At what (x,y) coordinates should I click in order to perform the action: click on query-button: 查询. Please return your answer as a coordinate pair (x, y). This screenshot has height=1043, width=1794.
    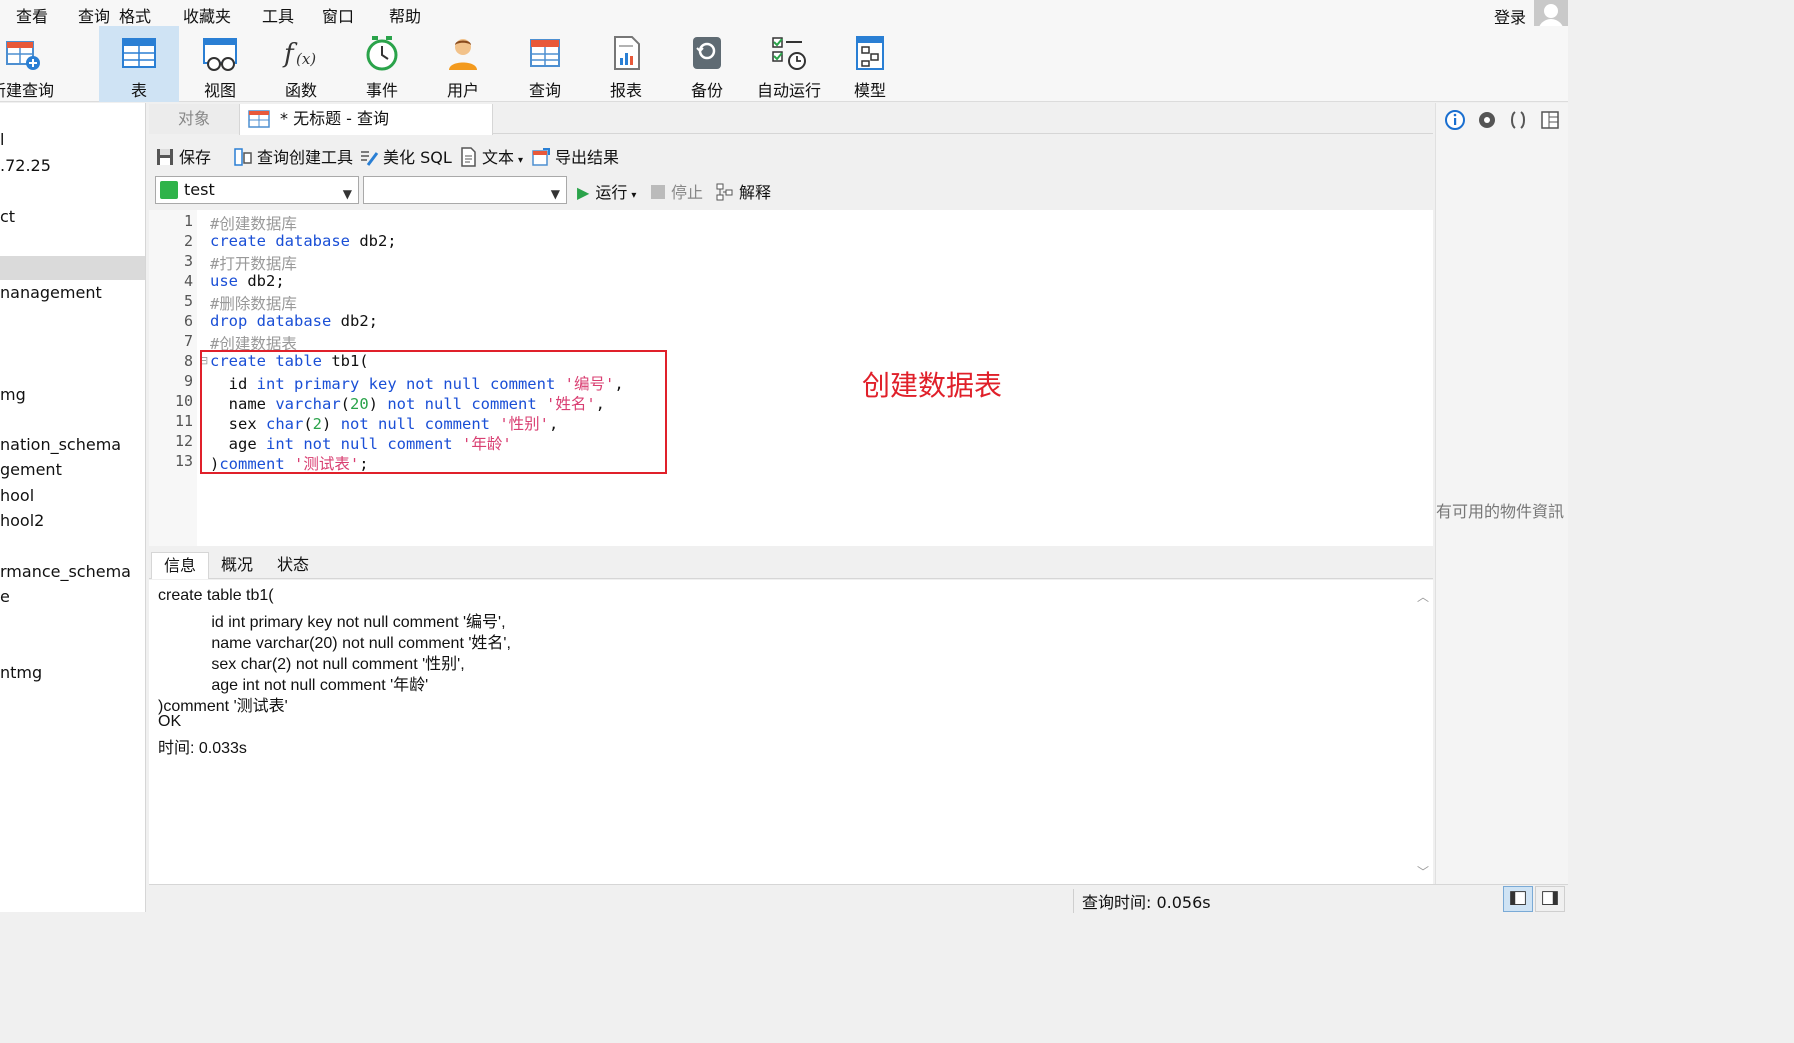
    Looking at the image, I should click on (545, 64).